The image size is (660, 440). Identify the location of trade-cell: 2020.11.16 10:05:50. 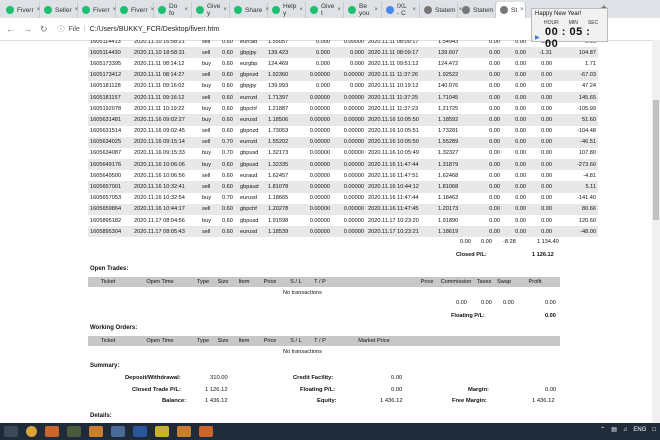
(401, 142).